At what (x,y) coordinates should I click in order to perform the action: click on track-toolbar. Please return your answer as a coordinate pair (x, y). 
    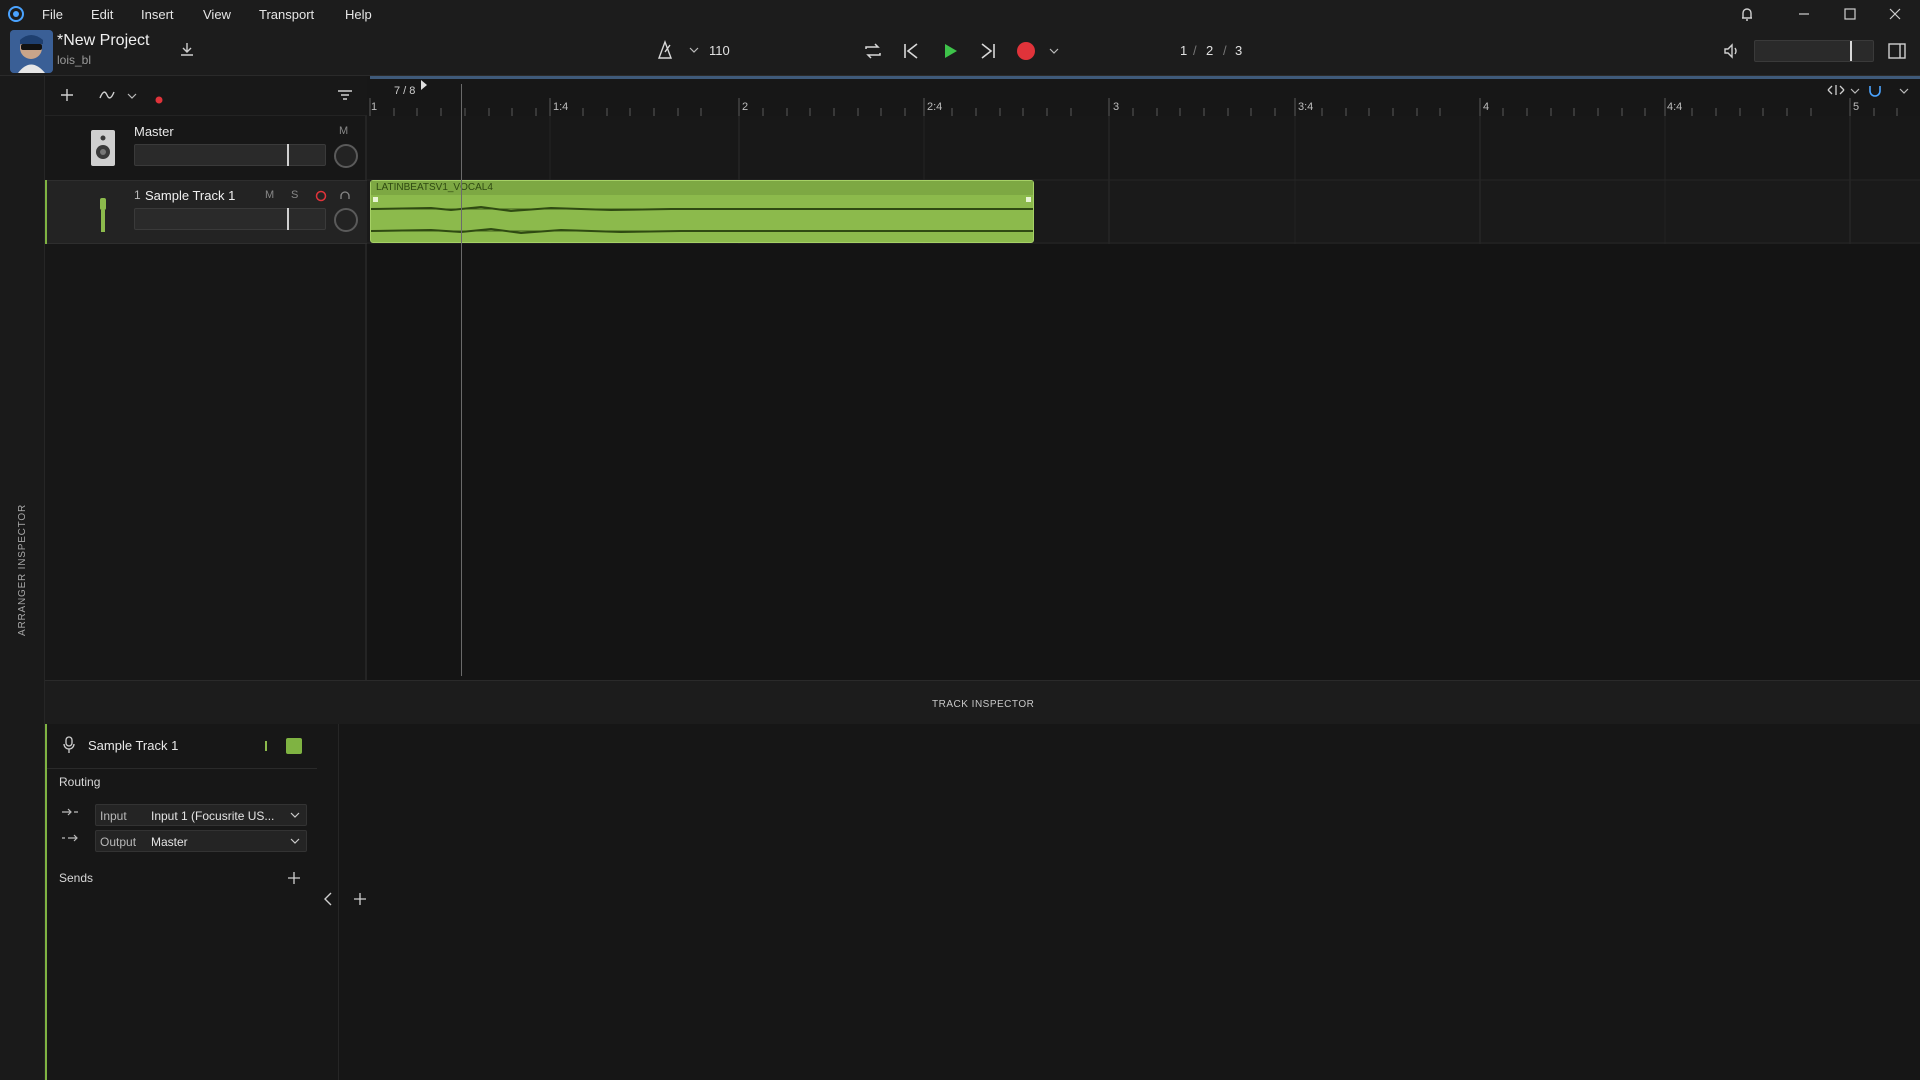
    Looking at the image, I should click on (206, 96).